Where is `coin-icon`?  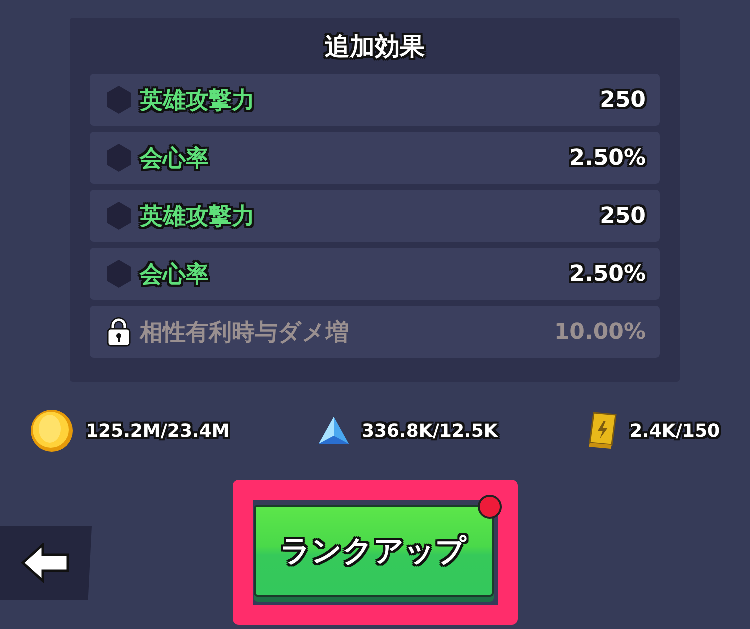 coin-icon is located at coordinates (52, 431).